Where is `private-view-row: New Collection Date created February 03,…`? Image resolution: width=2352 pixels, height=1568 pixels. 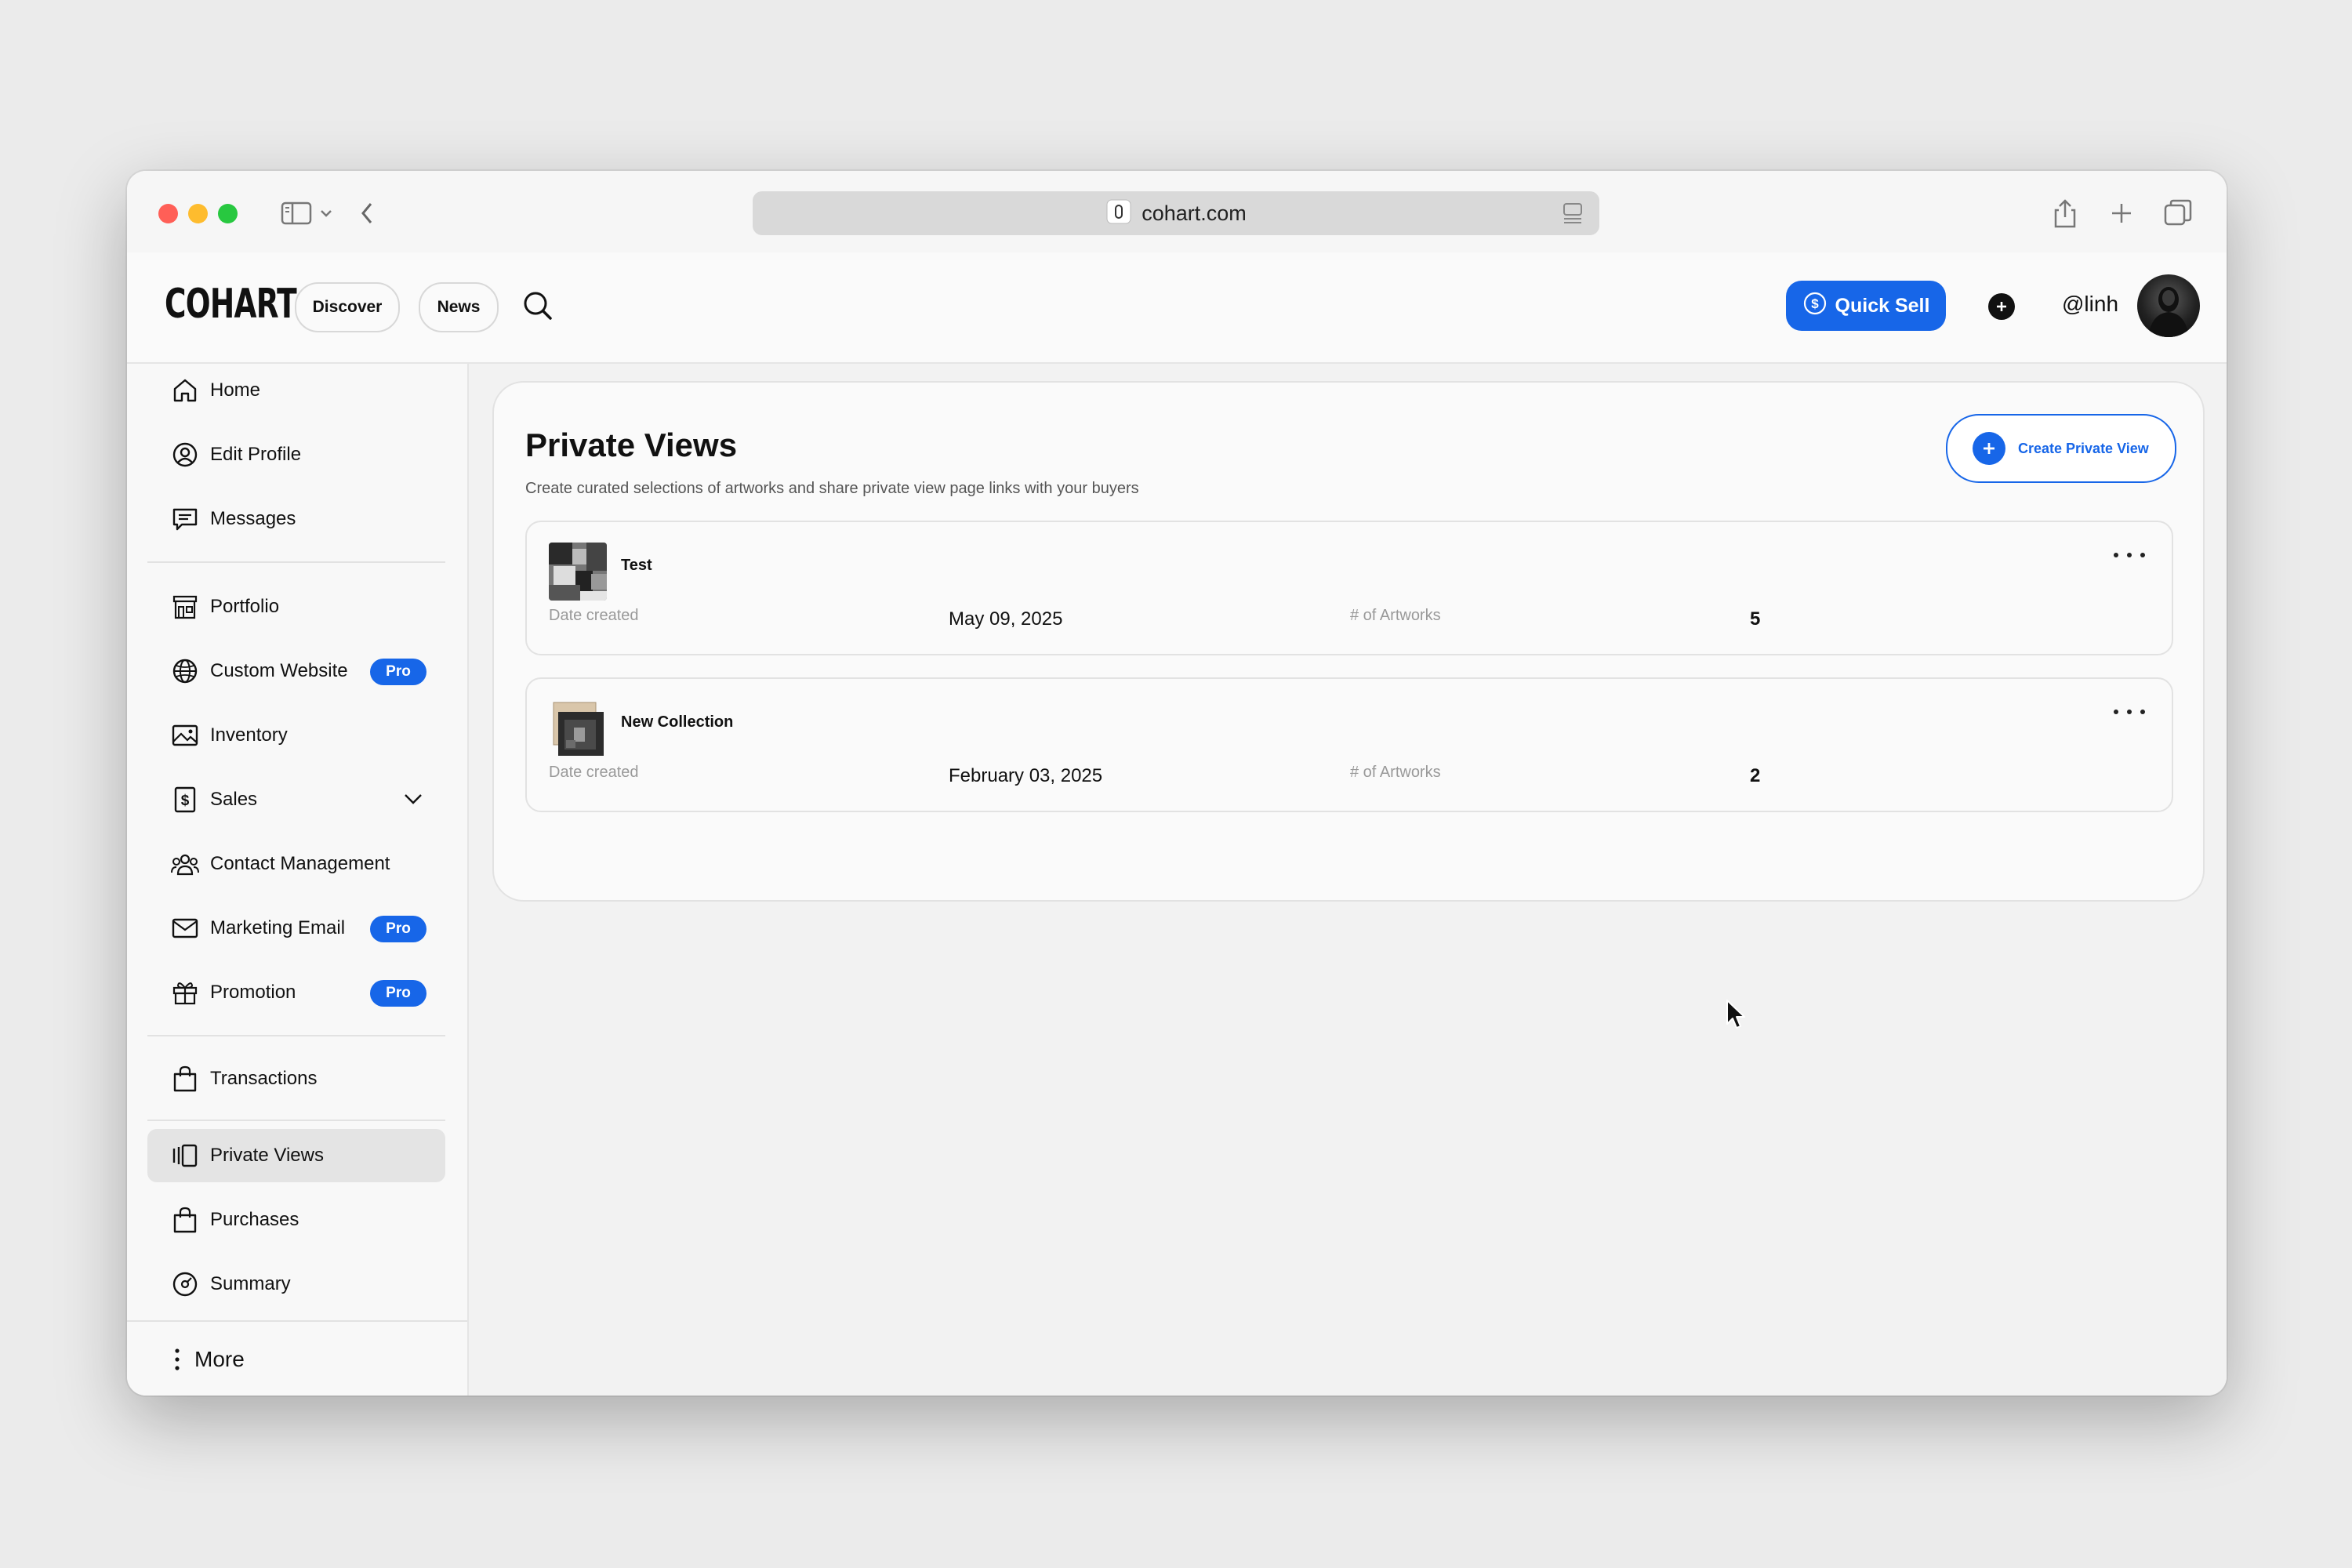 private-view-row: New Collection Date created February 03,… is located at coordinates (1349, 744).